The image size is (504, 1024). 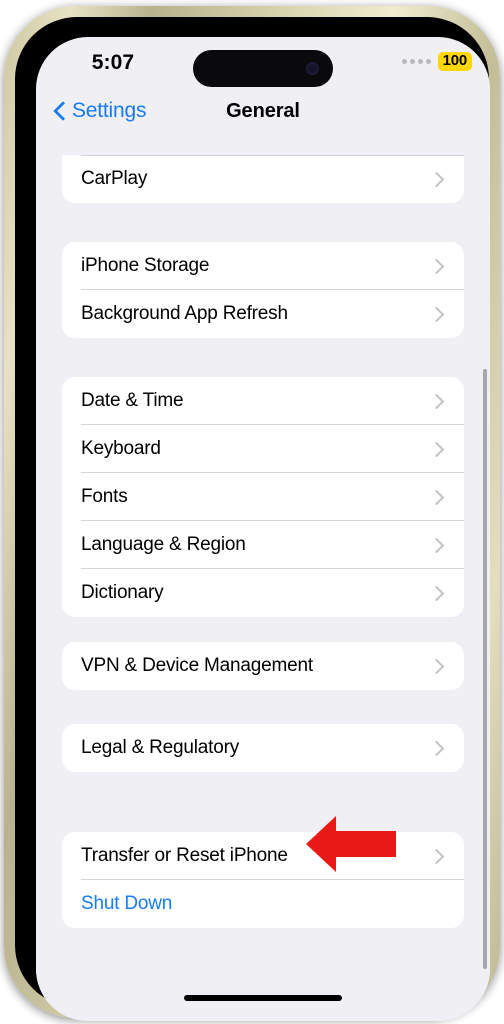 I want to click on list-item-label: CarPlay, so click(x=114, y=178).